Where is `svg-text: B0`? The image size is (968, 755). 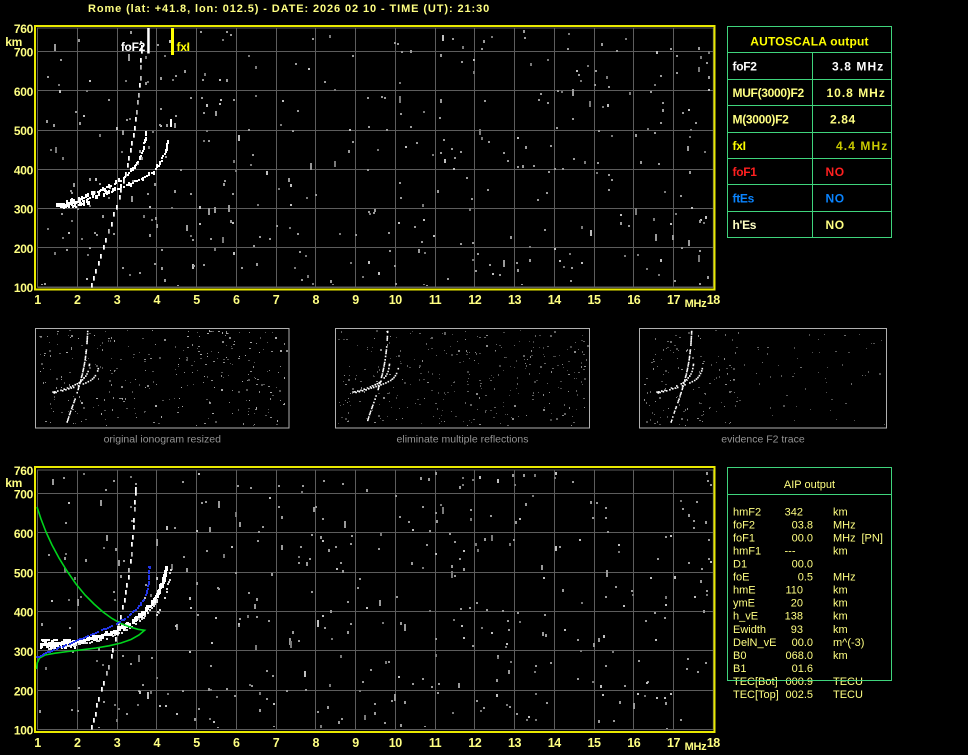 svg-text: B0 is located at coordinates (739, 656).